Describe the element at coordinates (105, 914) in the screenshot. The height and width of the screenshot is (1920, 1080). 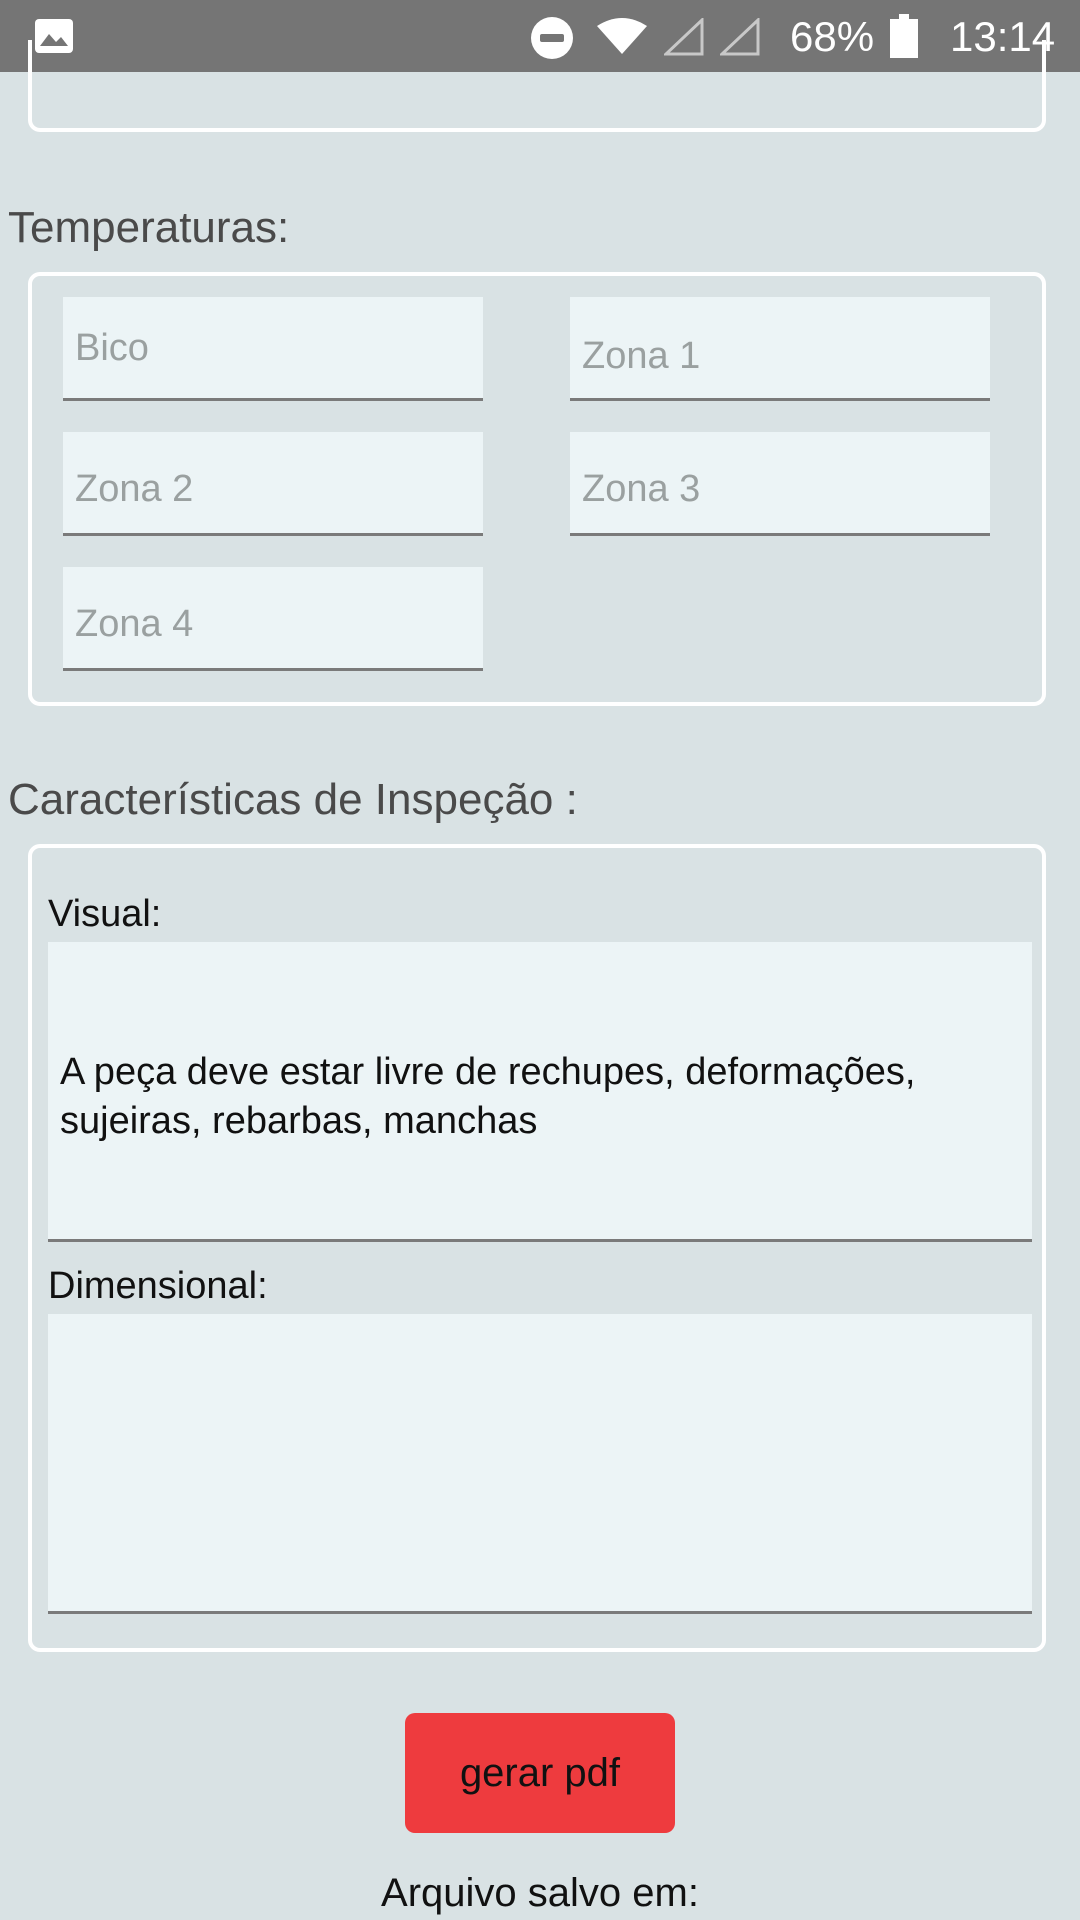
I see `visual-label: Visual:` at that location.